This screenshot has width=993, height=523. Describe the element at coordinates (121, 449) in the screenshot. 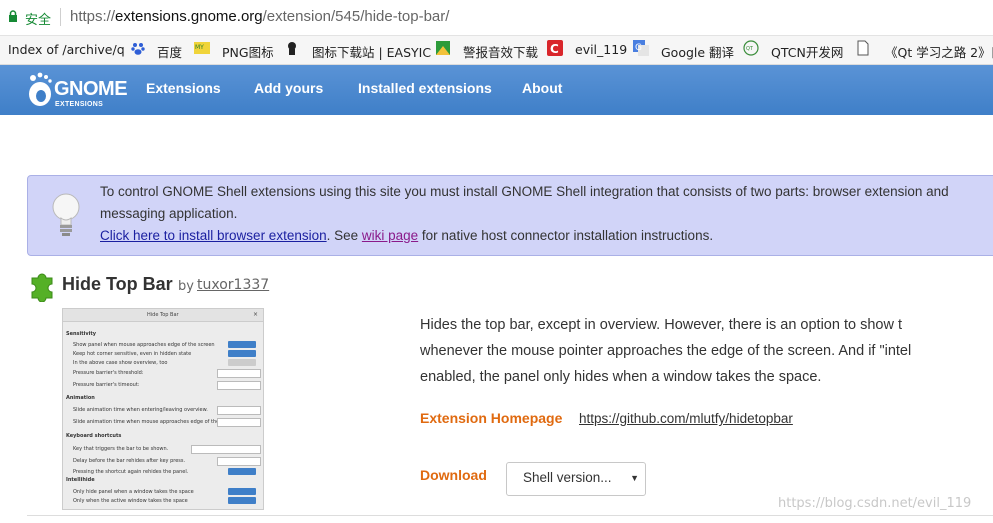

I see `preview-row: Key that triggers the bar to be shown.` at that location.